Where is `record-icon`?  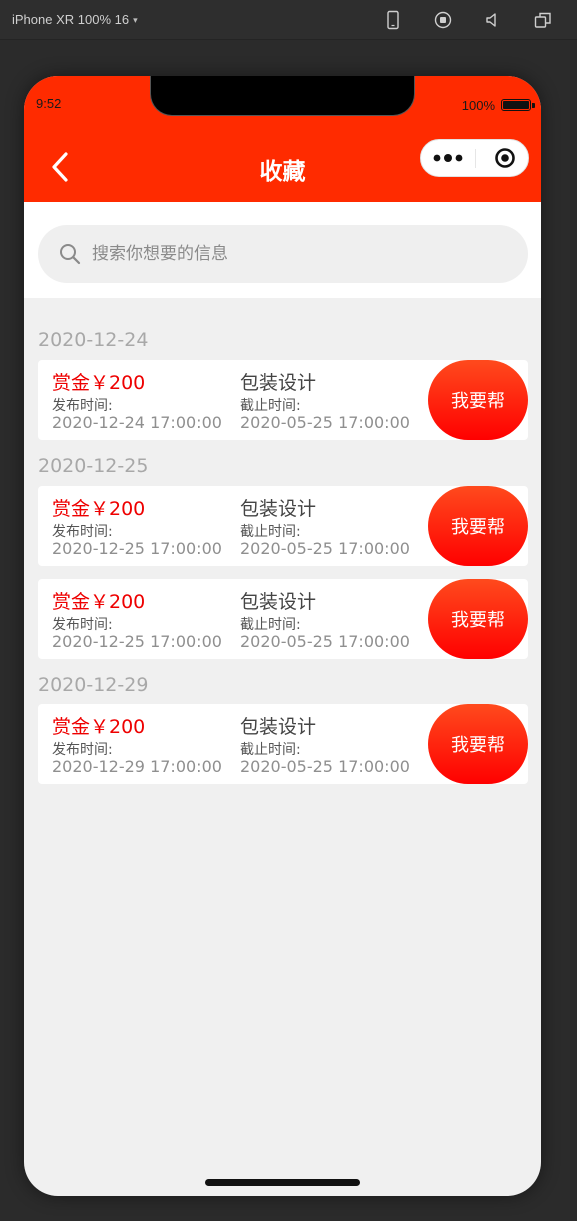
record-icon is located at coordinates (443, 20).